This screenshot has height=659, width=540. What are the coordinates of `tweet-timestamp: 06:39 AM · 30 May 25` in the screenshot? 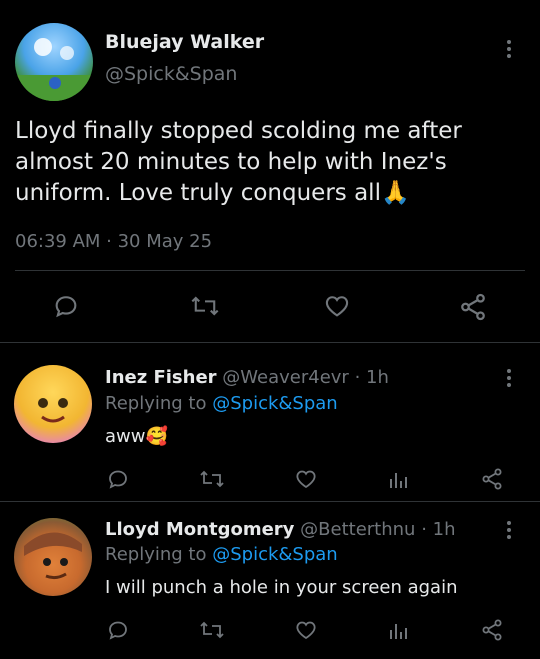 It's located at (113, 241).